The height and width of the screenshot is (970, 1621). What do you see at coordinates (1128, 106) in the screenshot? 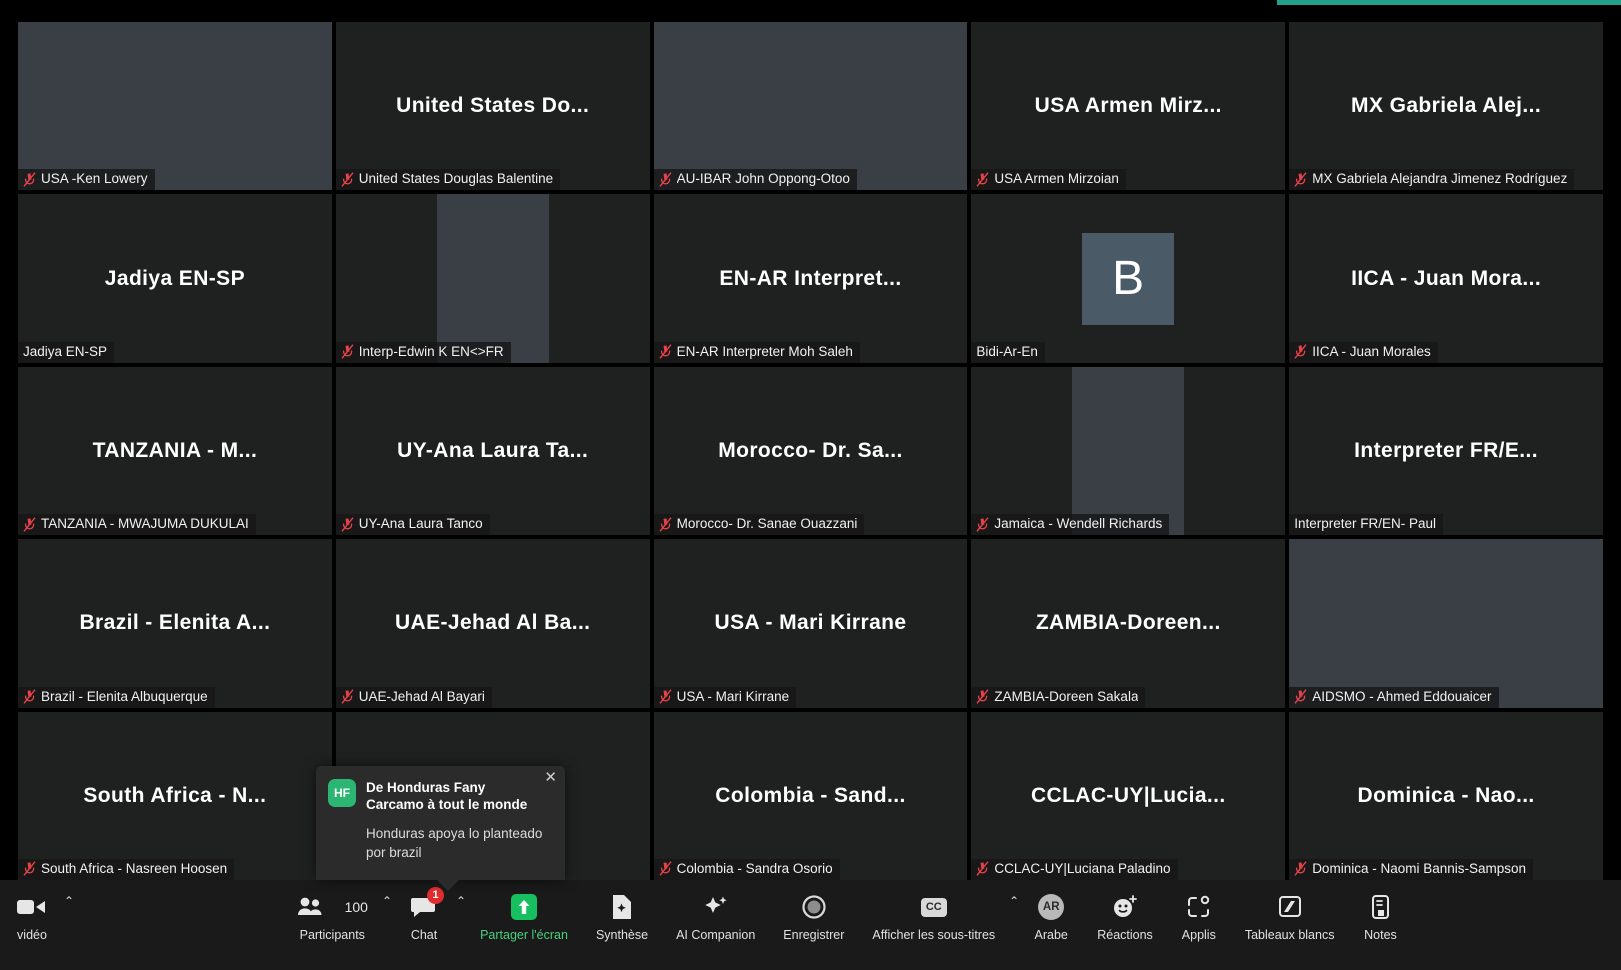
I see `participant-tile: USA Armen Mirz... USA Armen Mirzoian` at bounding box center [1128, 106].